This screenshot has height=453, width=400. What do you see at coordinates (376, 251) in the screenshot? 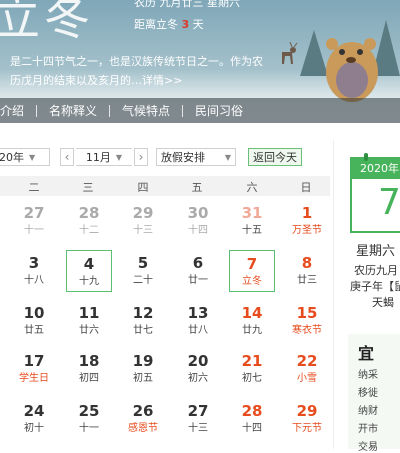
I see `selected-weekday: 星期六` at bounding box center [376, 251].